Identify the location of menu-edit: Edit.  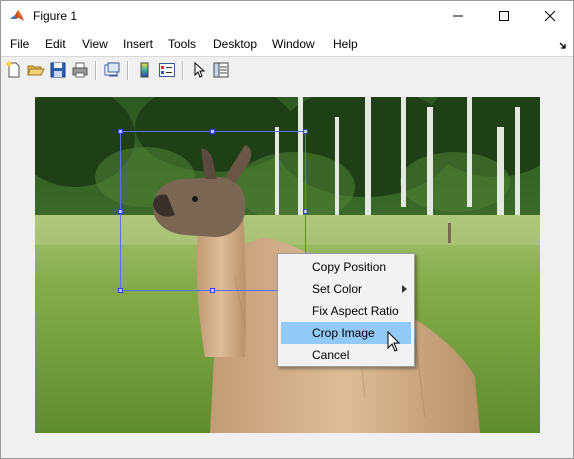
(55, 44).